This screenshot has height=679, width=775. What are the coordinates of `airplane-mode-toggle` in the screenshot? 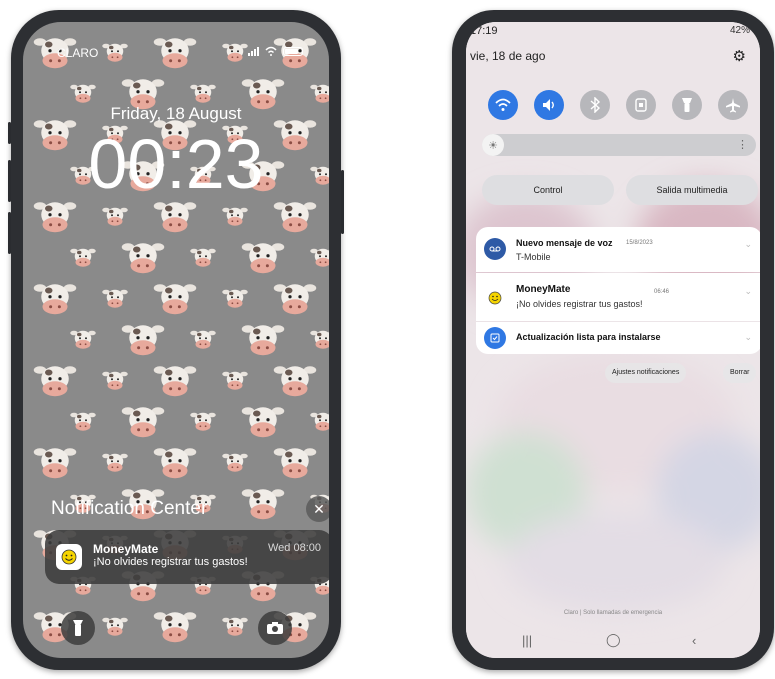 It's located at (733, 105).